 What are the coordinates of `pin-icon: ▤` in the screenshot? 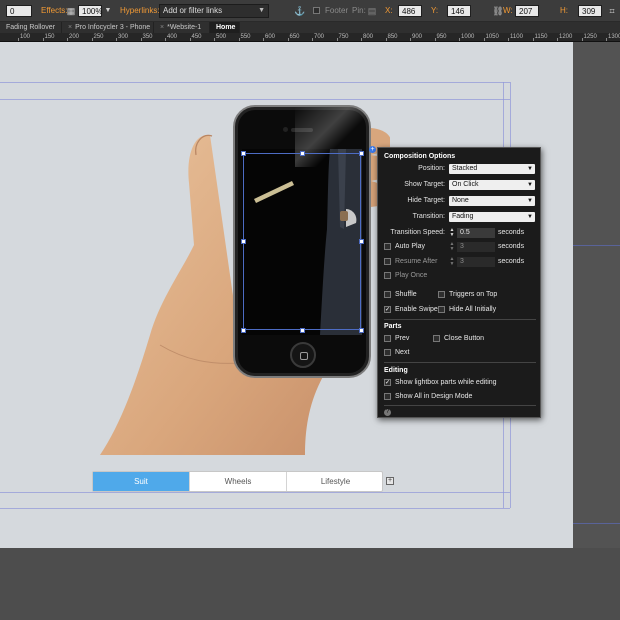 It's located at (372, 11).